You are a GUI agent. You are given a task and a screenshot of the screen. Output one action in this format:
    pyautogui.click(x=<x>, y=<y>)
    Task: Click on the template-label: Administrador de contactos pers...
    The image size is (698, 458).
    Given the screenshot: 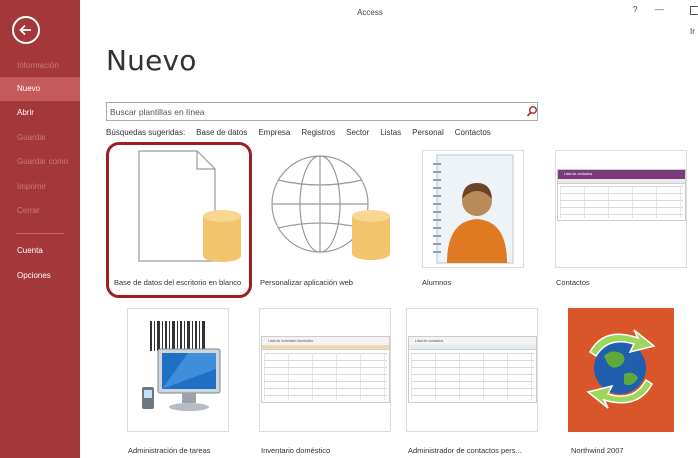 What is the action you would take?
    pyautogui.click(x=465, y=450)
    